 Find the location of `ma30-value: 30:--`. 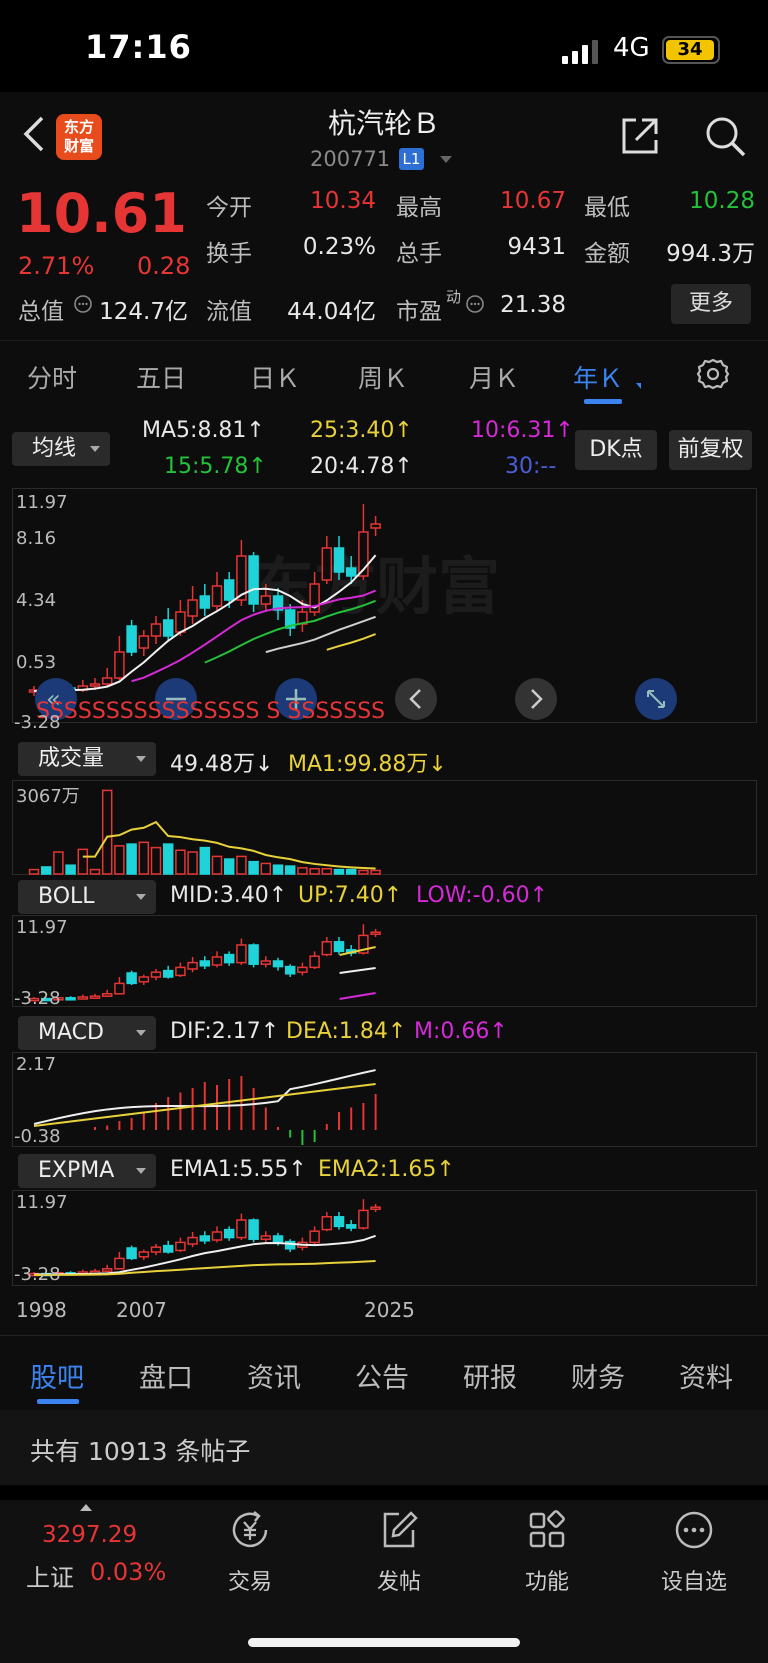

ma30-value: 30:-- is located at coordinates (531, 466).